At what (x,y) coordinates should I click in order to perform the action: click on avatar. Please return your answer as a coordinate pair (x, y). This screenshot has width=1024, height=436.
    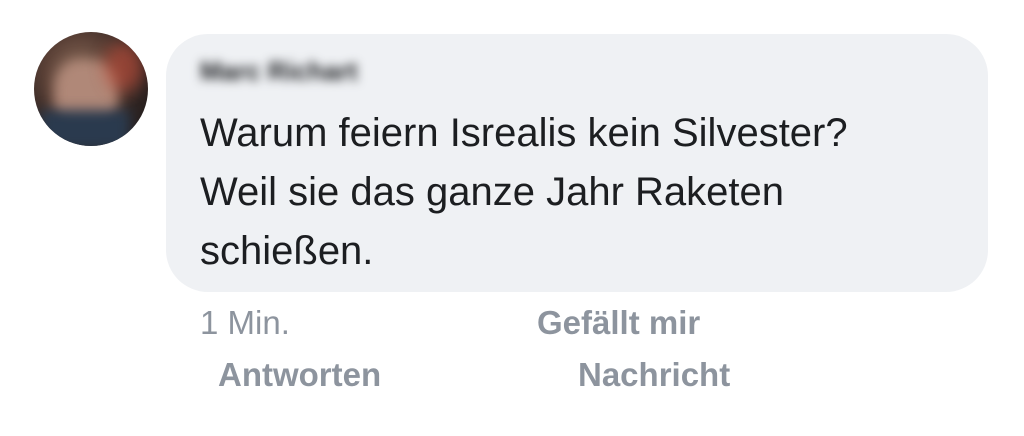
    Looking at the image, I should click on (91, 89).